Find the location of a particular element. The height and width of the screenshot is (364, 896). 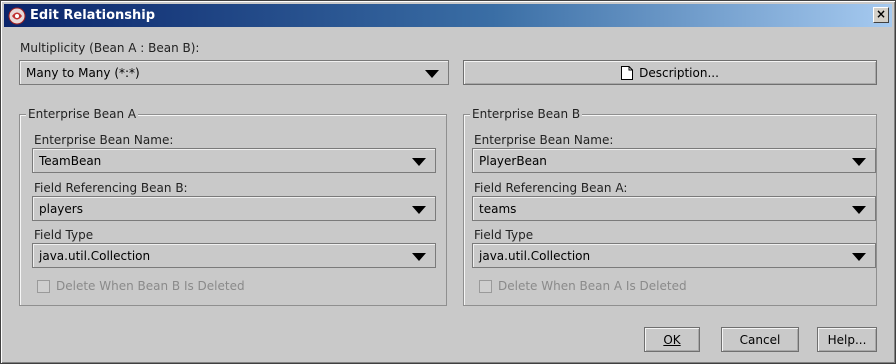

bean-a-field-dropdown: players is located at coordinates (234, 208).